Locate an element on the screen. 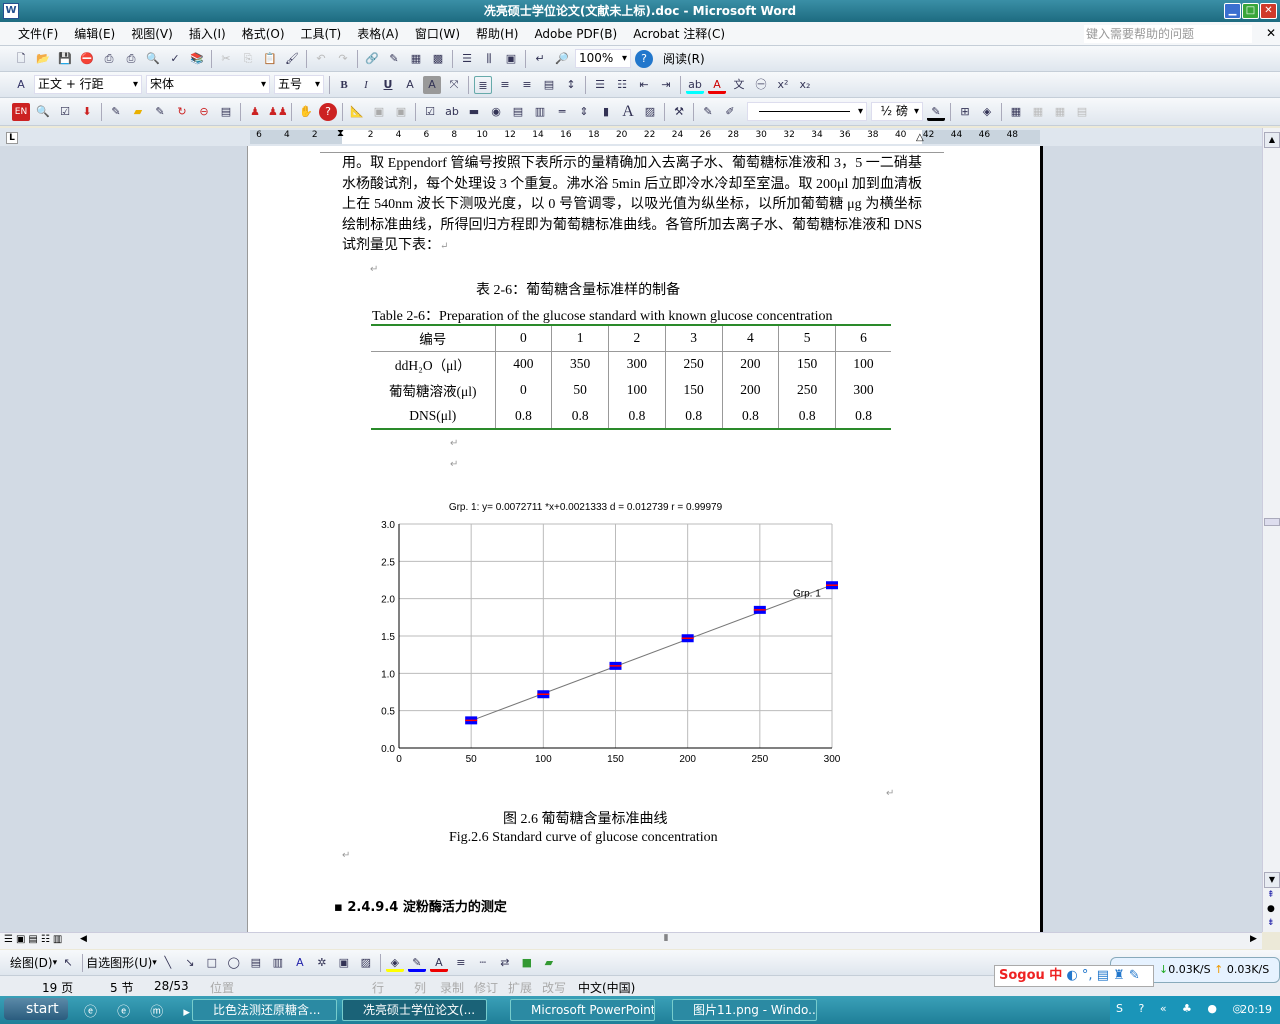  horizontal-scrollbar: ☰▣▤☷▥ ◀ ⦀ ▶ is located at coordinates (631, 940).